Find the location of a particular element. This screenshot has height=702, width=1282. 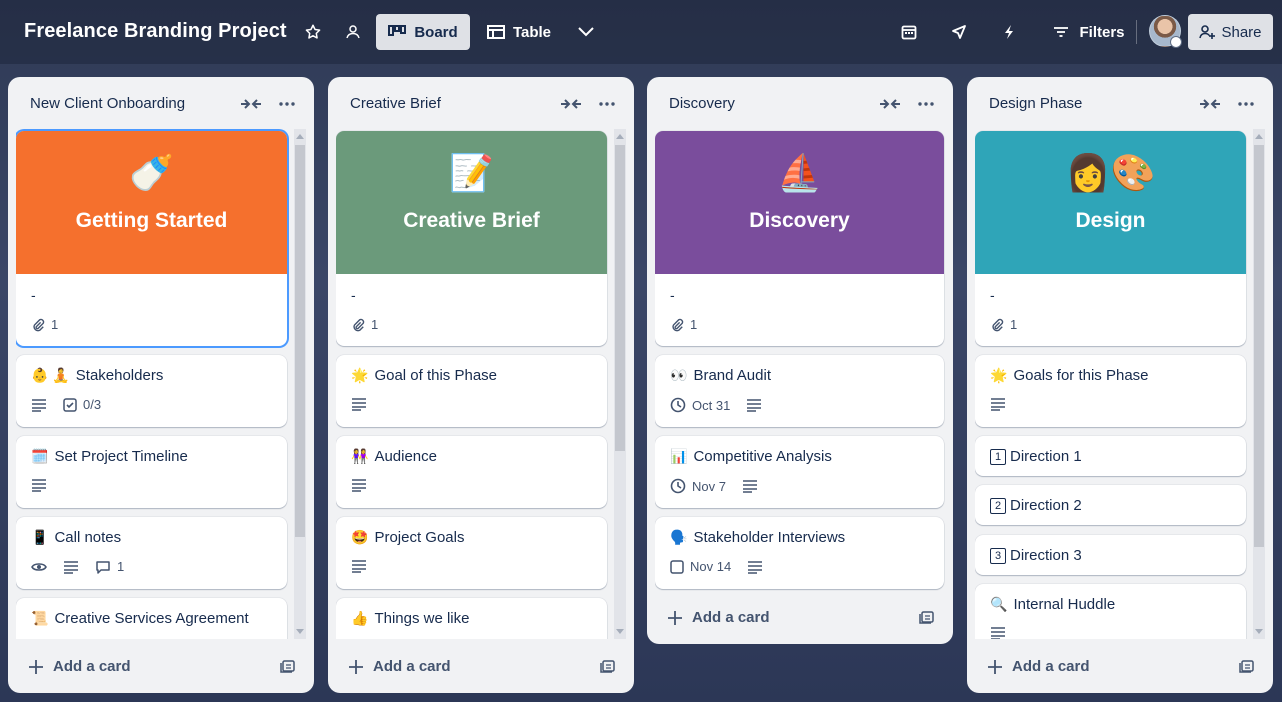

card-title: Brand Audit is located at coordinates (732, 375).